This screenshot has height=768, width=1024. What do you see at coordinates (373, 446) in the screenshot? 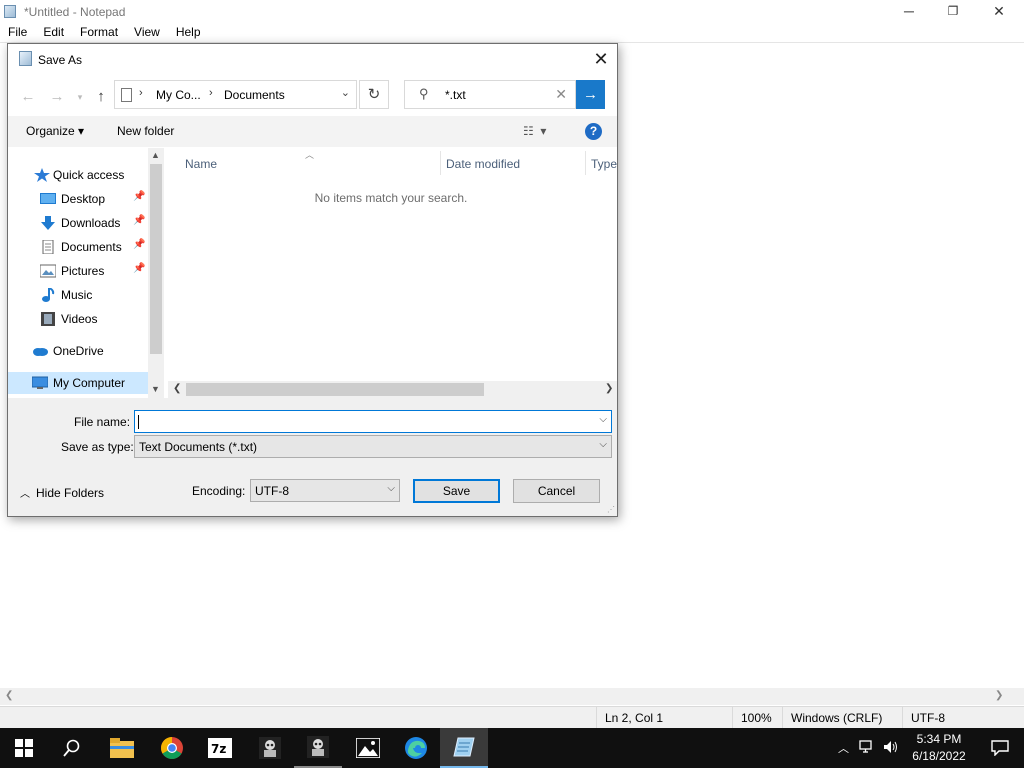
I see `save-as-type-select: Text Documents (*.txt) ⌵` at bounding box center [373, 446].